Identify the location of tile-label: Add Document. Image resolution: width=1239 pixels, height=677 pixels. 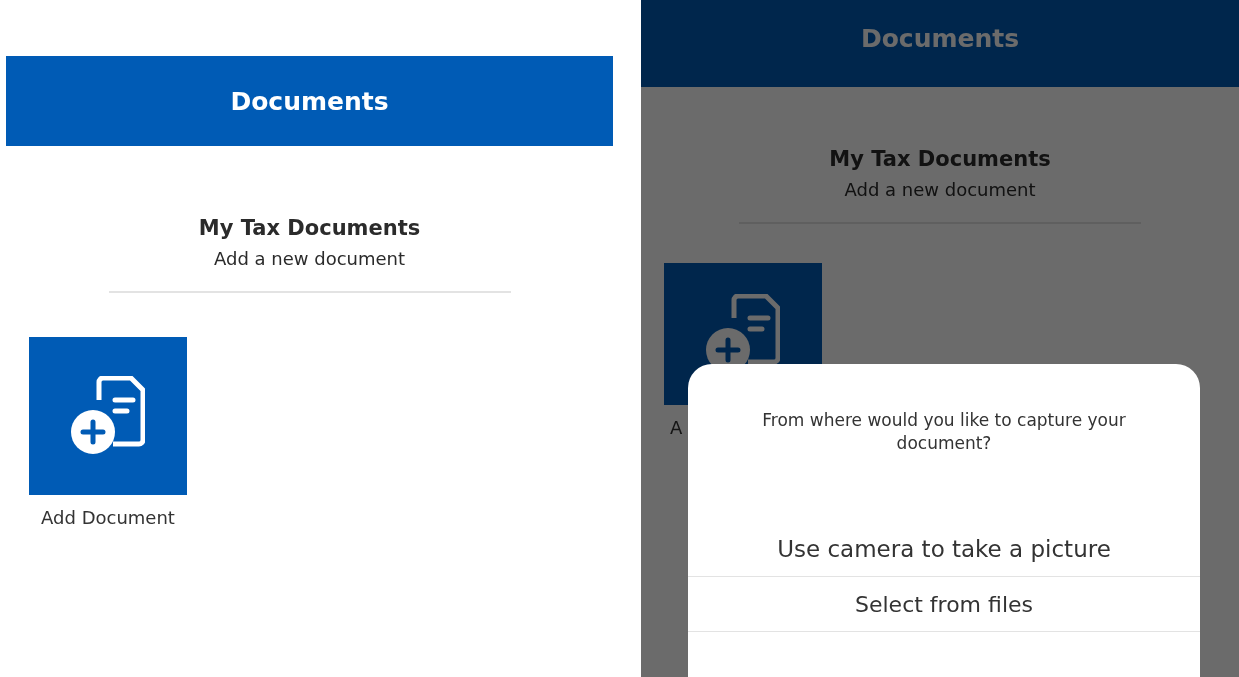
(108, 517).